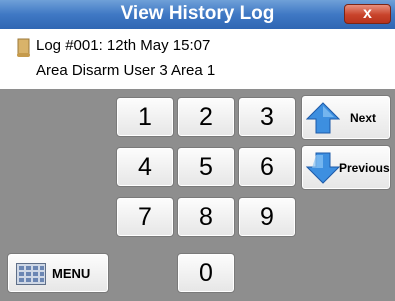 The height and width of the screenshot is (301, 395). I want to click on close-button: x, so click(367, 14).